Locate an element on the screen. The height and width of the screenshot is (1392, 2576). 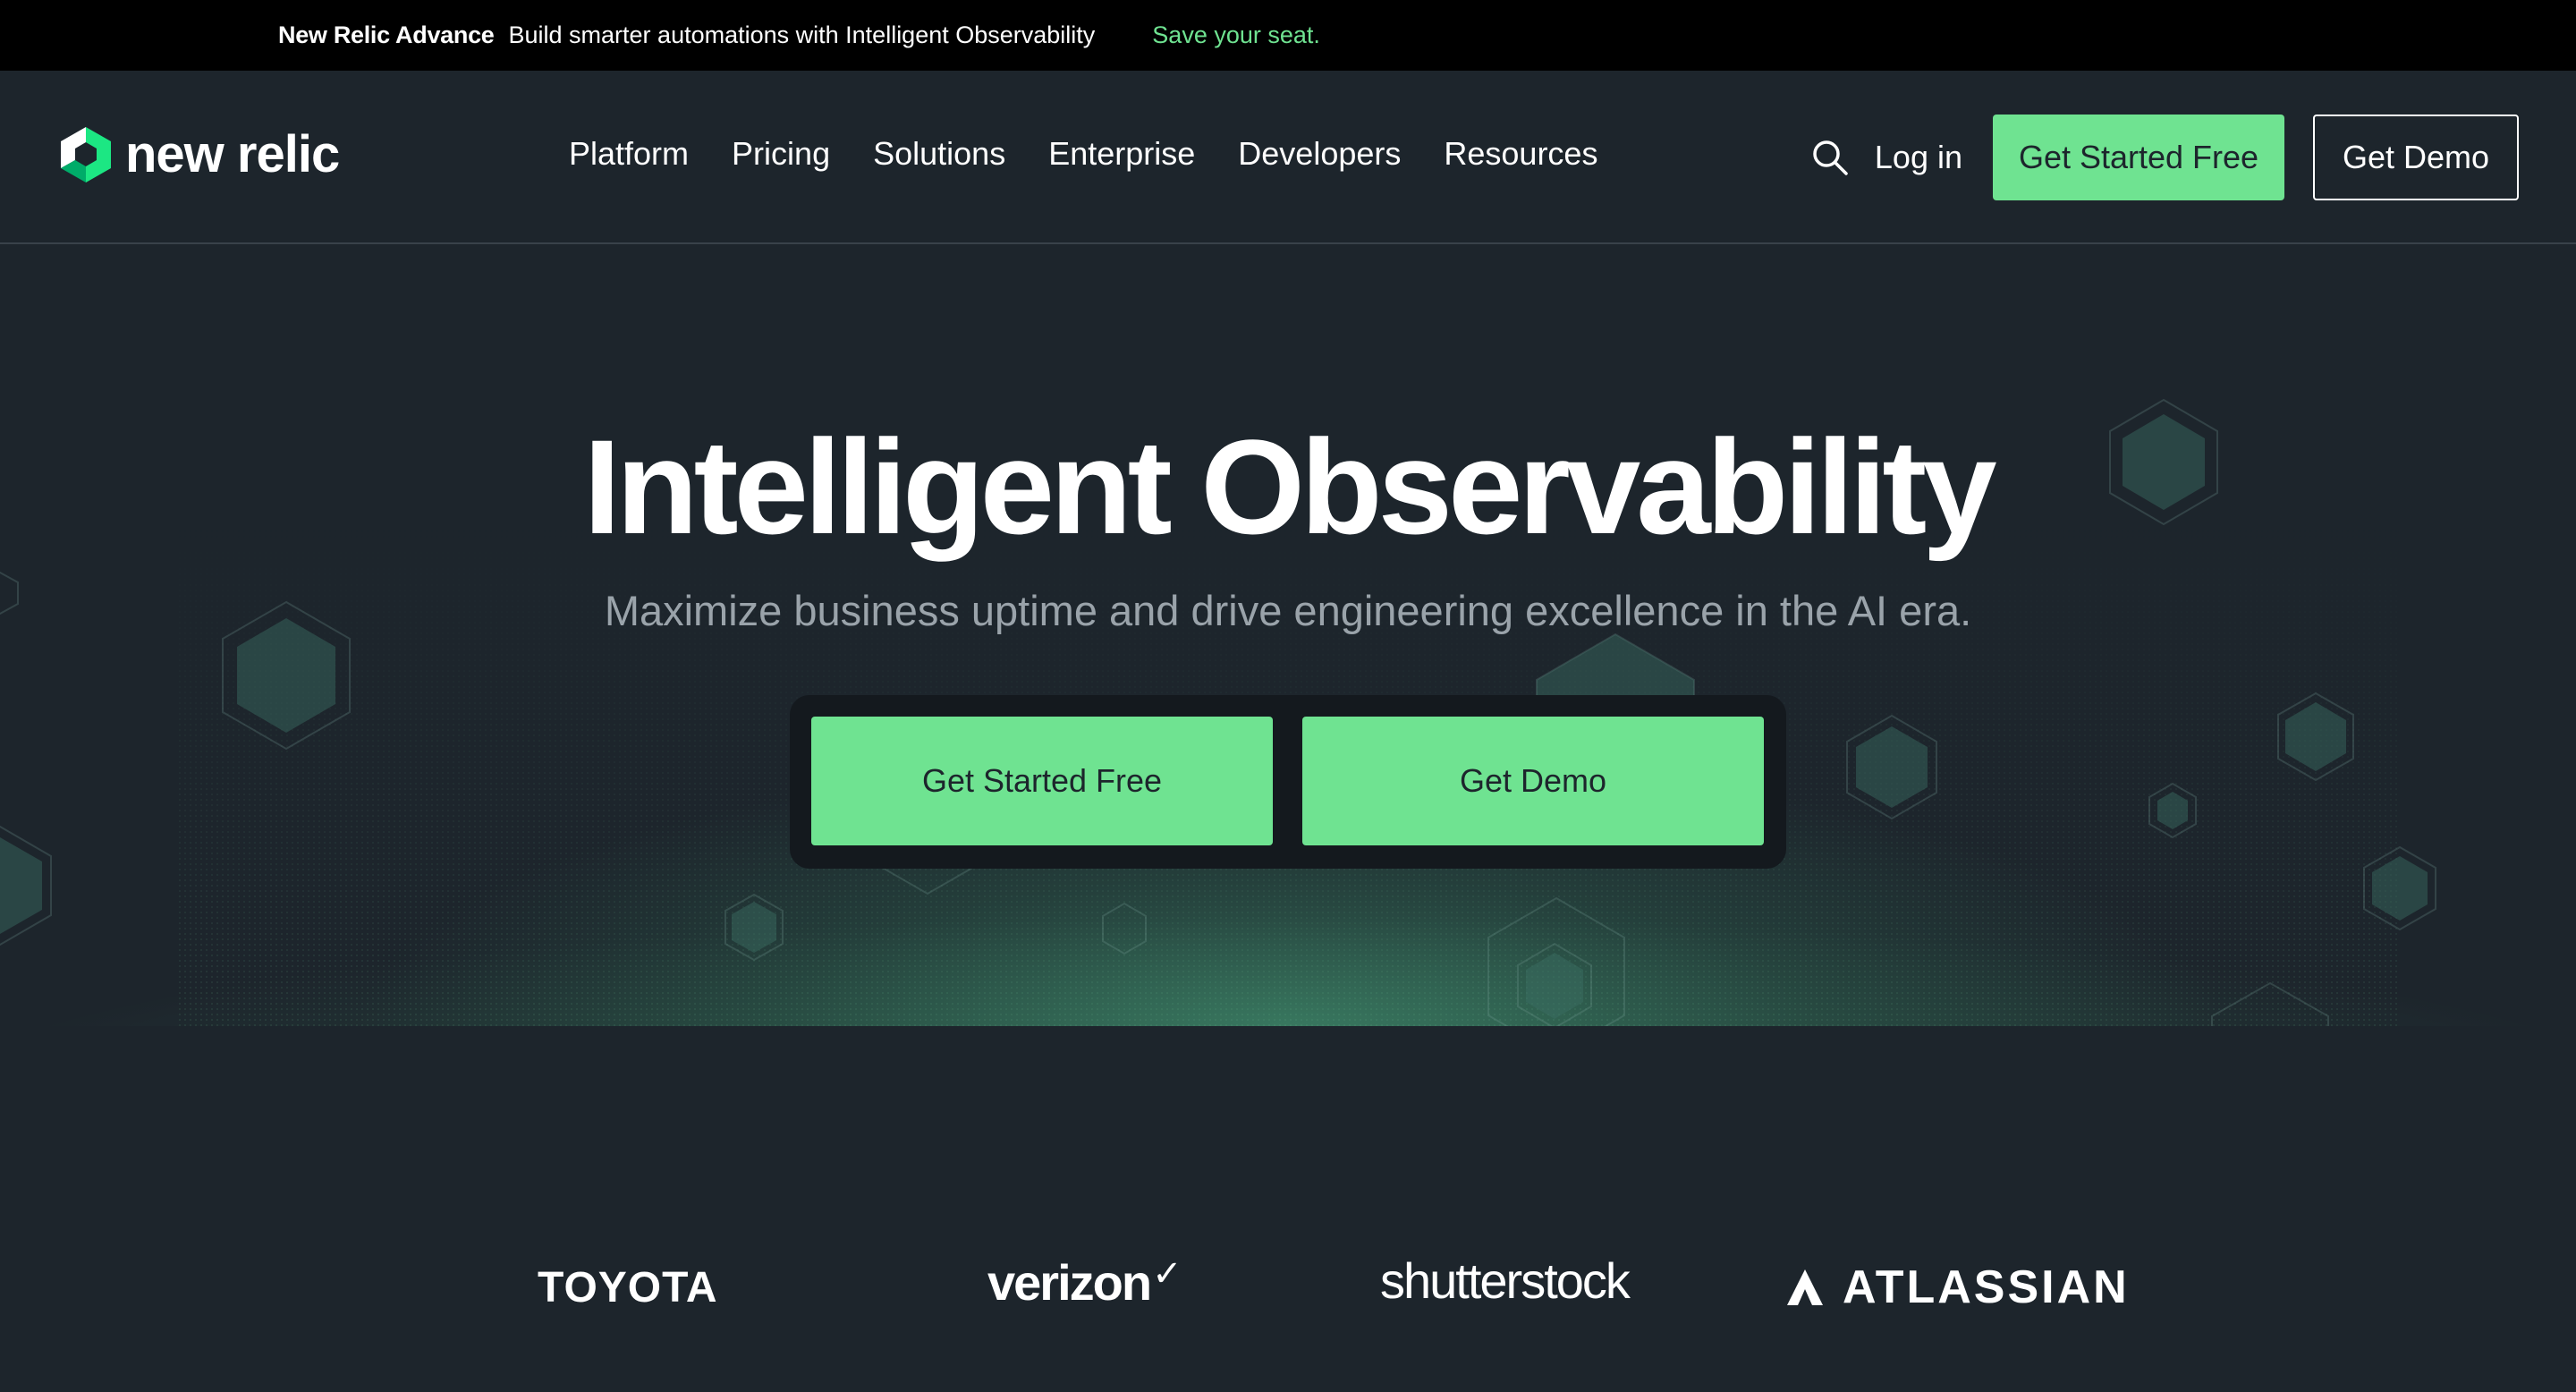
nav-solutions: Solutions is located at coordinates (939, 154).